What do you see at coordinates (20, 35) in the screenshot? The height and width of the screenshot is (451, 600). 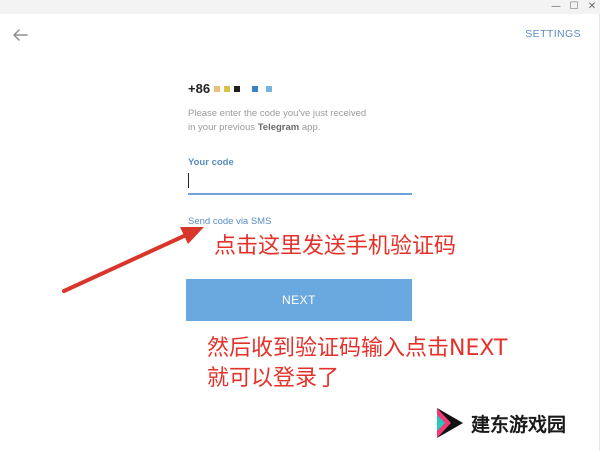 I see `arrow-left-icon` at bounding box center [20, 35].